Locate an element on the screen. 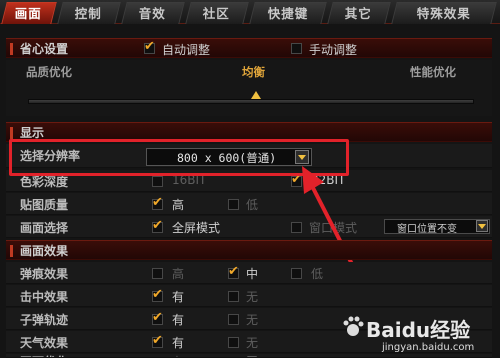 Image resolution: width=500 pixels, height=358 pixels. tab-label: 特殊效果 is located at coordinates (443, 13).